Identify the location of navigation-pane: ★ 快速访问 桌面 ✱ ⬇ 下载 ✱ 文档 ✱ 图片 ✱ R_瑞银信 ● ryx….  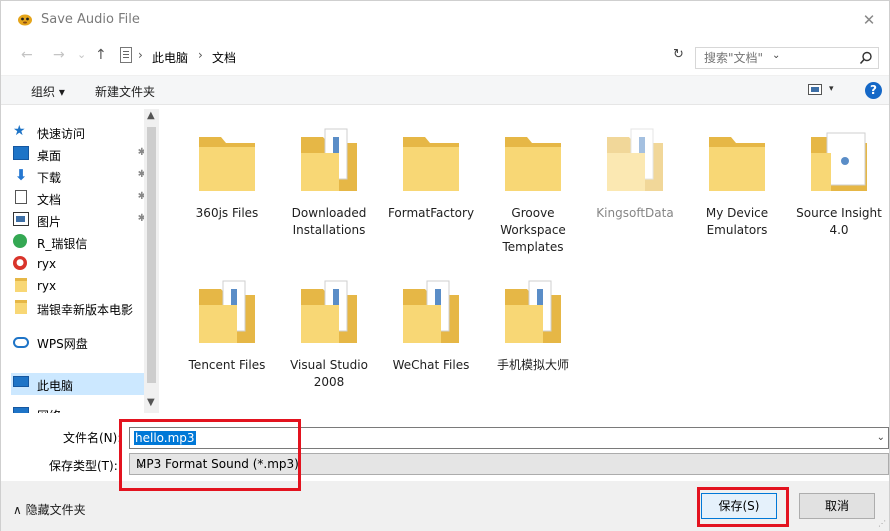
(84, 261).